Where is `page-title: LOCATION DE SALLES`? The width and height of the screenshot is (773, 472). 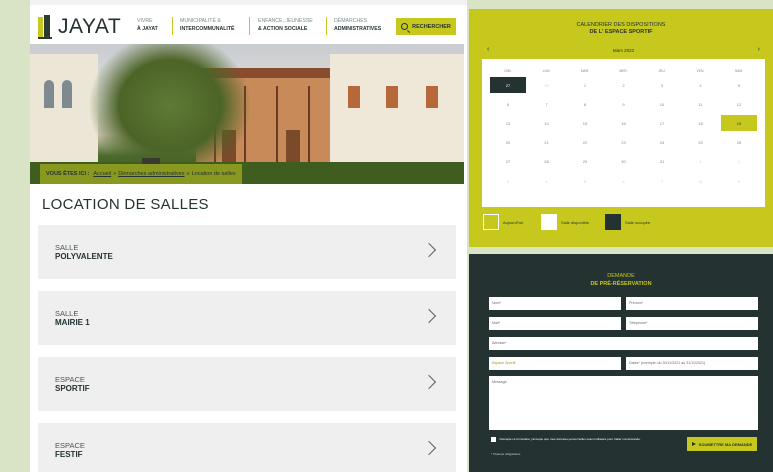
page-title: LOCATION DE SALLES is located at coordinates (125, 204).